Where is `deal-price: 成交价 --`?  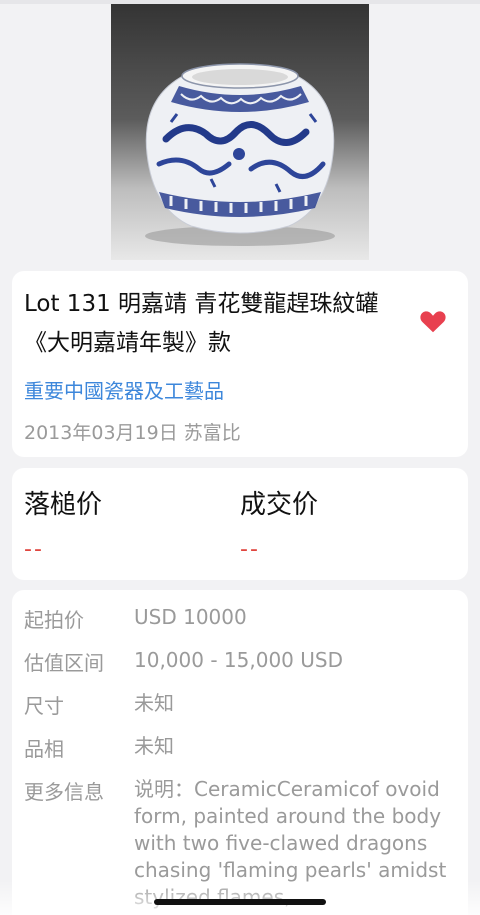 deal-price: 成交价 -- is located at coordinates (279, 523).